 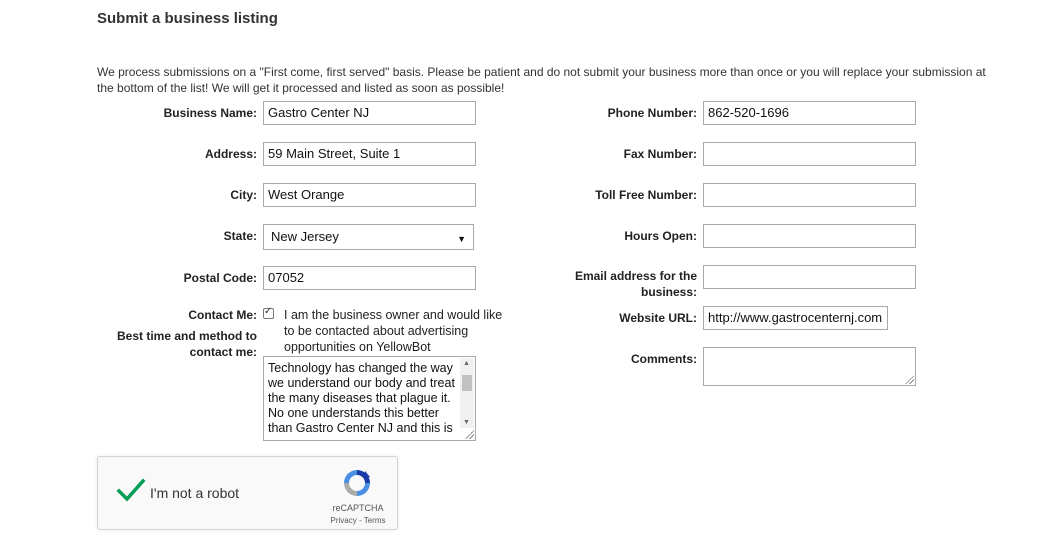 I want to click on city-label: City:, so click(x=243, y=195).